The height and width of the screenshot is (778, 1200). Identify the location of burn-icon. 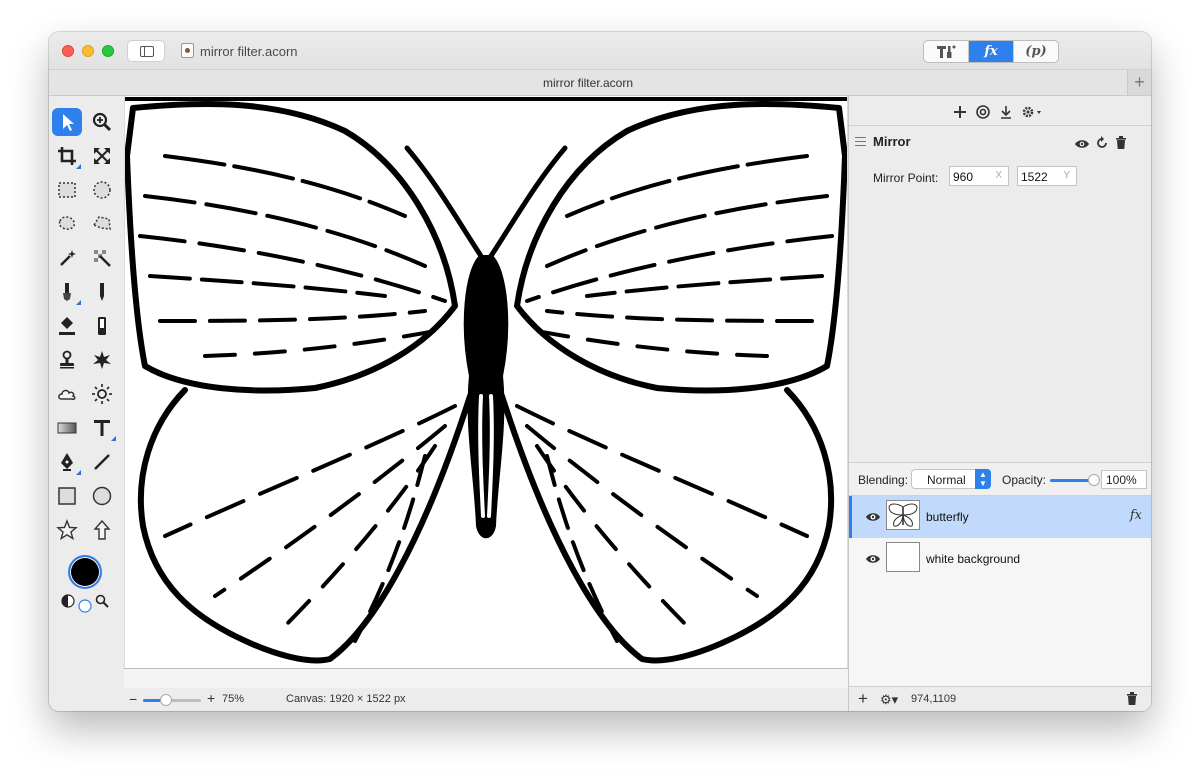
(102, 360).